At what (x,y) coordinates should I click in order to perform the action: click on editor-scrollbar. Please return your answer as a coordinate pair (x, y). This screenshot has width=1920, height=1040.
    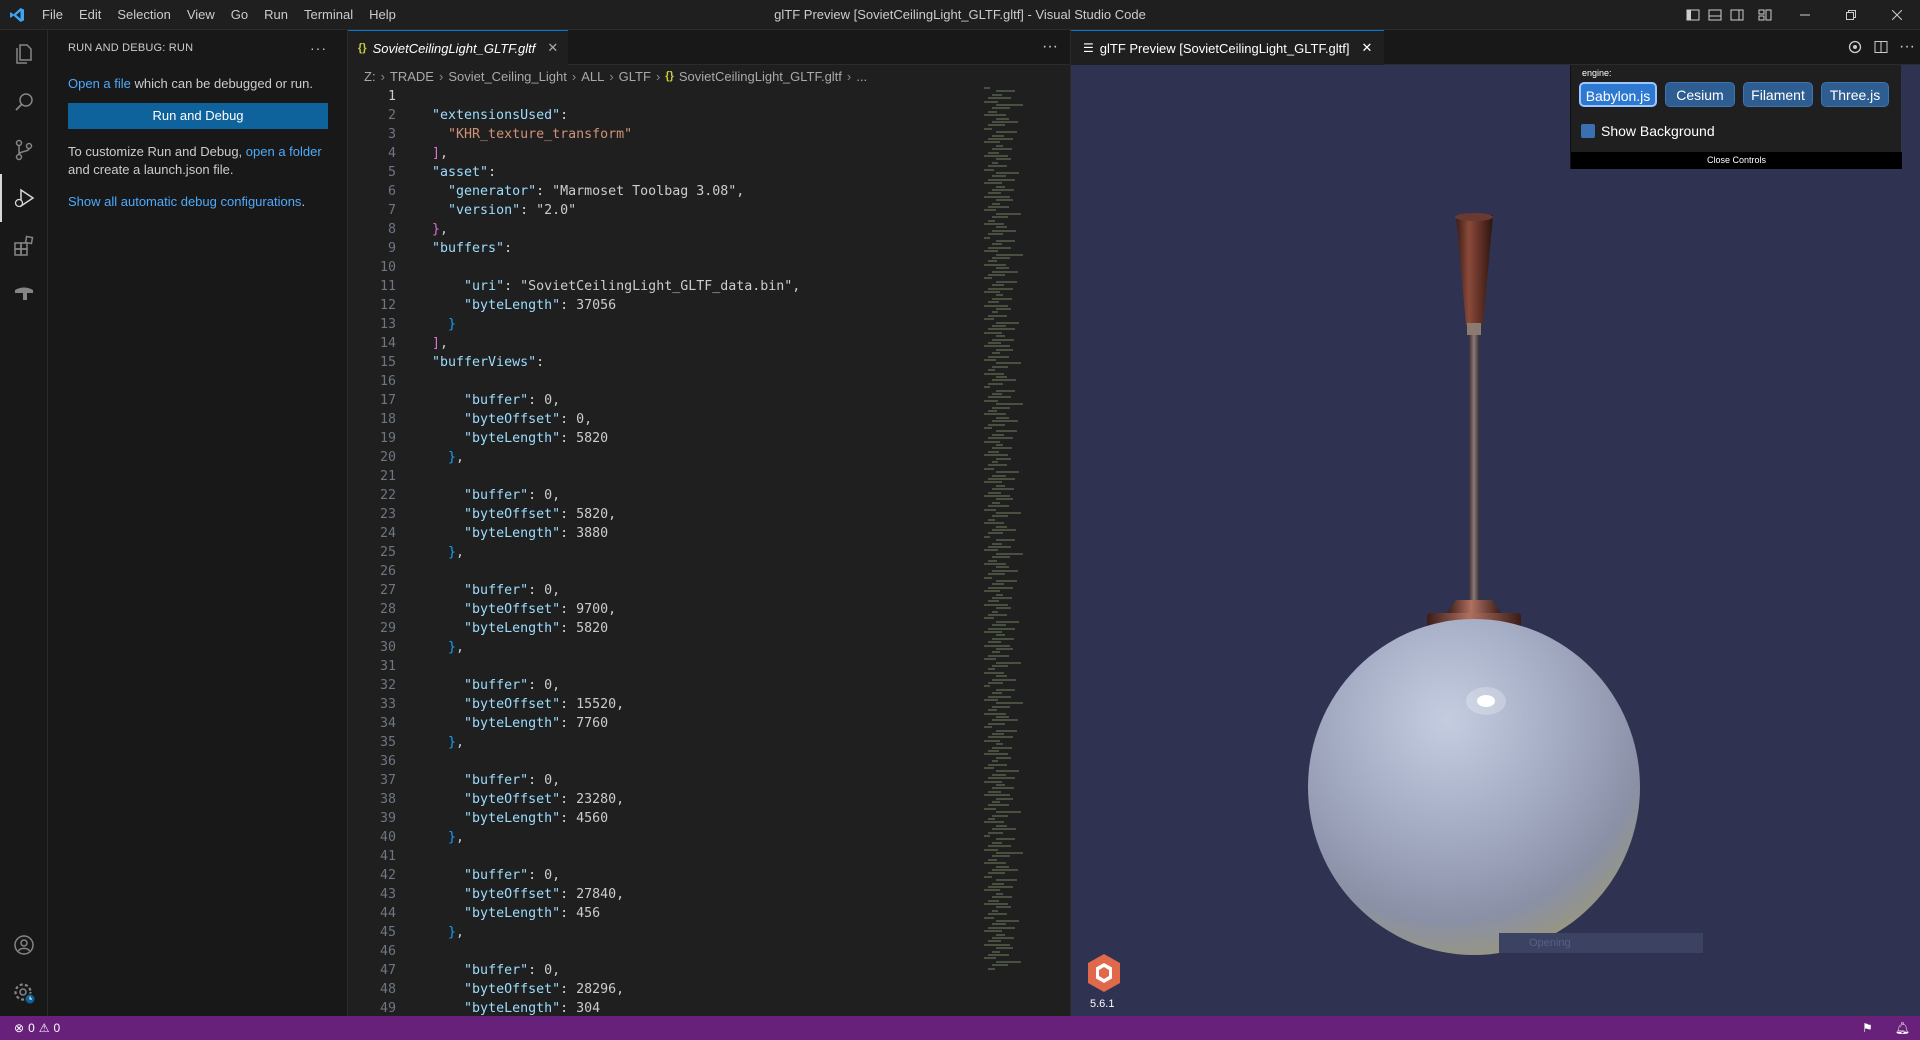
    Looking at the image, I should click on (1064, 551).